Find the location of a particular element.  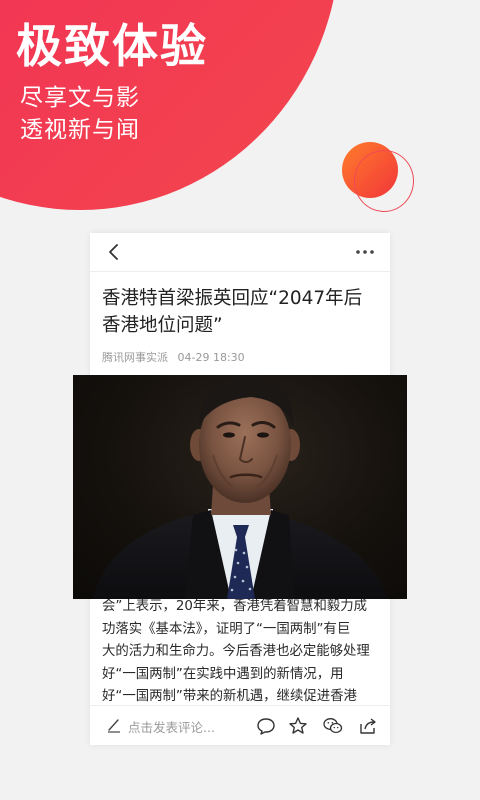

article-body-line: 大的活力和生命力。今后香港也必定能够处理 is located at coordinates (236, 651).